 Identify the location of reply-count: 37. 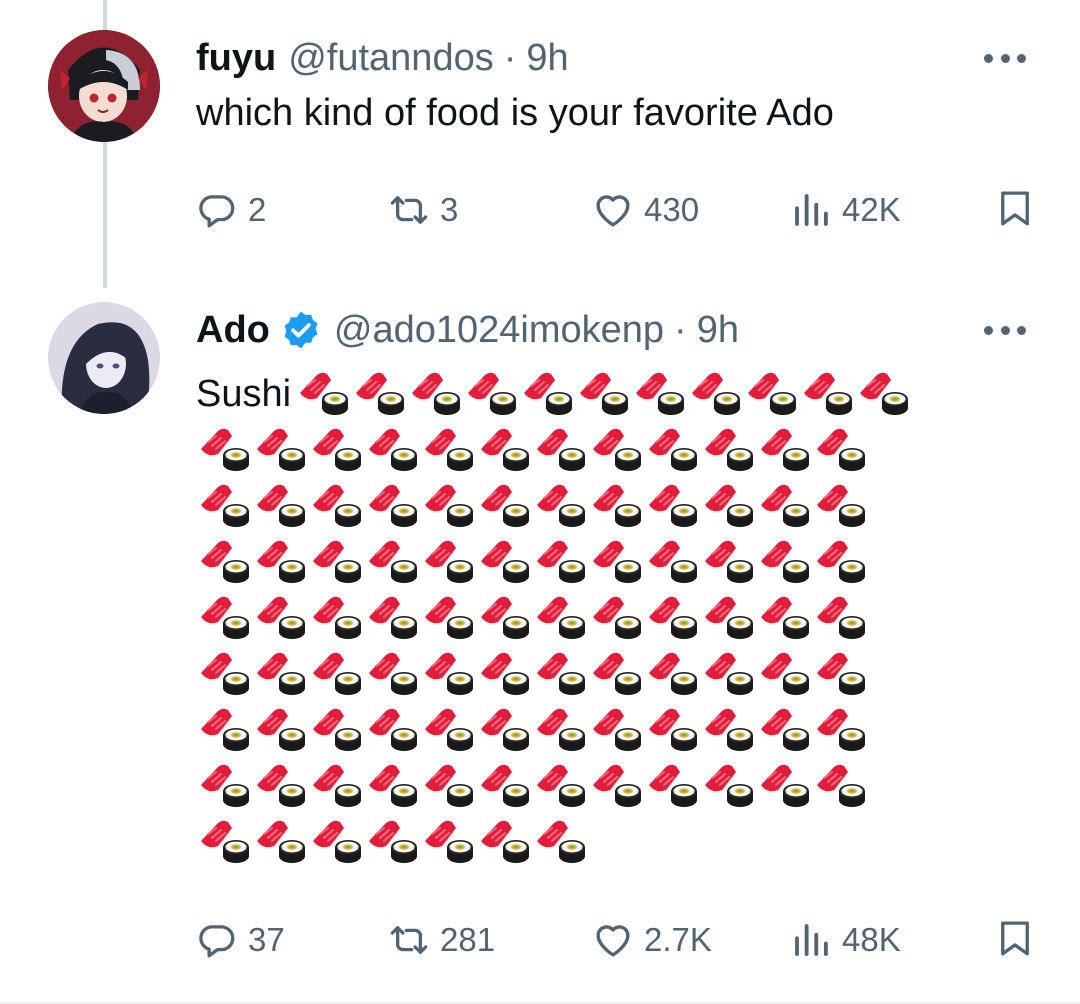
(266, 939).